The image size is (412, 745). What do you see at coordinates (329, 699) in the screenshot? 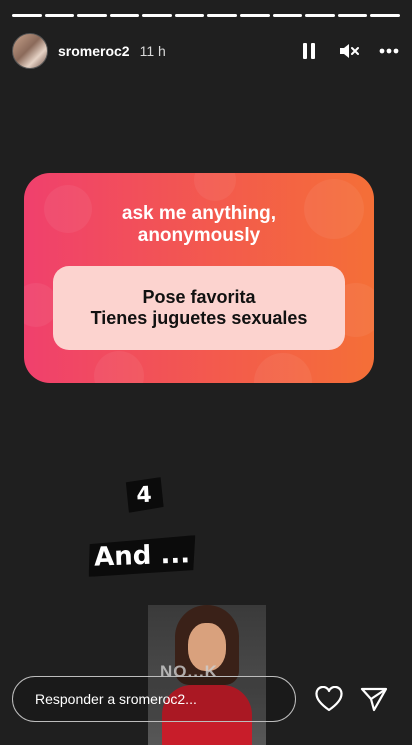
I see `heart-icon` at bounding box center [329, 699].